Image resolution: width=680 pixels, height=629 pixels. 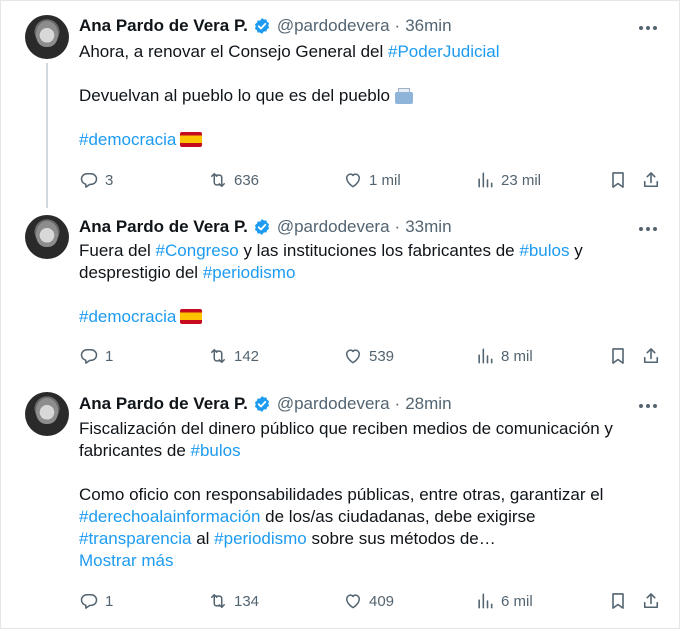 I want to click on views-count: 6 mil, so click(x=517, y=601).